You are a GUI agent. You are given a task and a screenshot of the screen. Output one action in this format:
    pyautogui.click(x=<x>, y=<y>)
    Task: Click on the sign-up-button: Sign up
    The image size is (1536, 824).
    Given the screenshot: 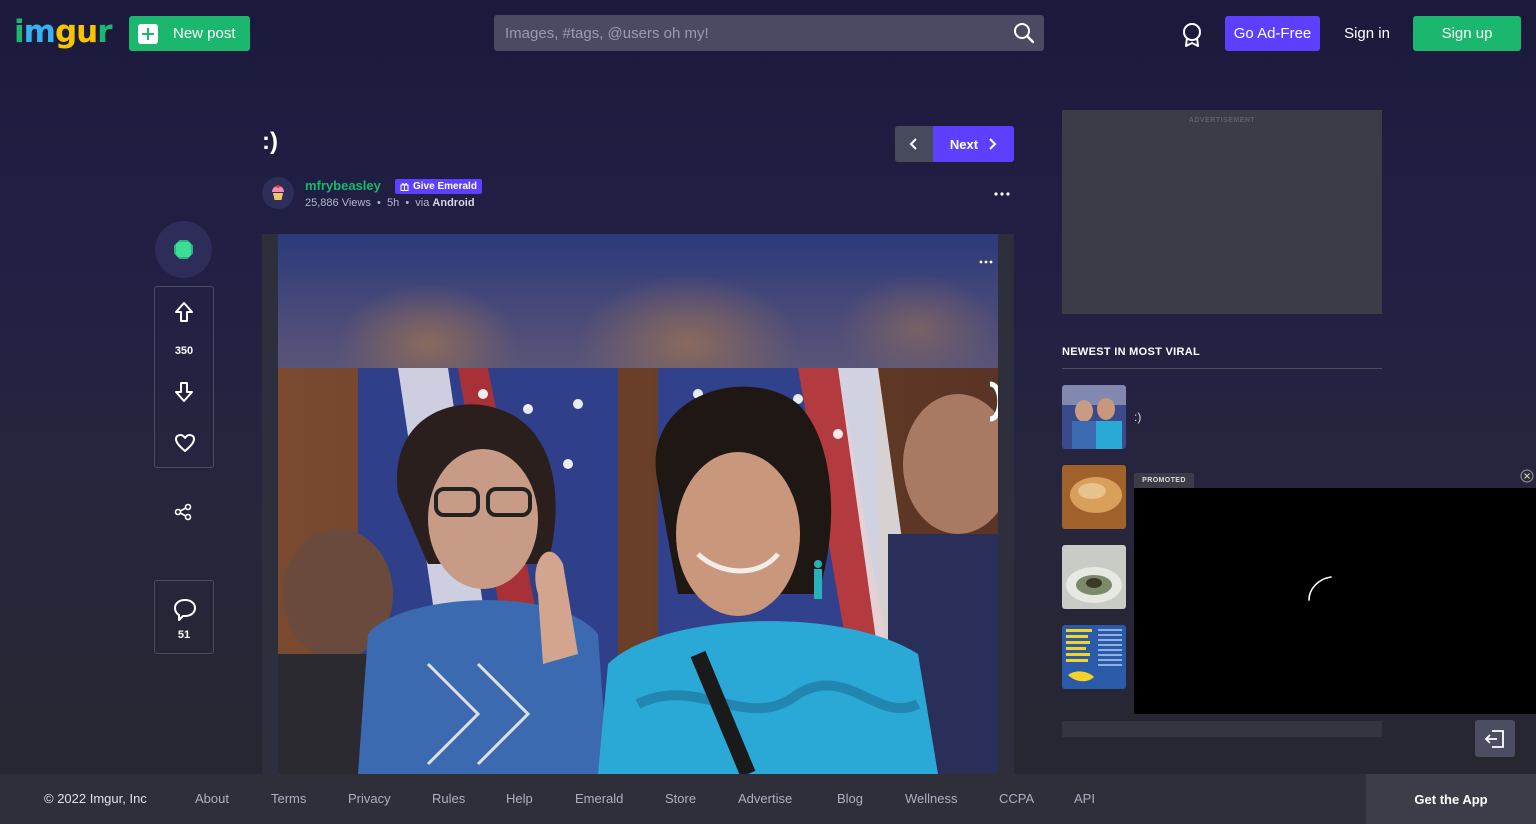 What is the action you would take?
    pyautogui.click(x=1467, y=33)
    